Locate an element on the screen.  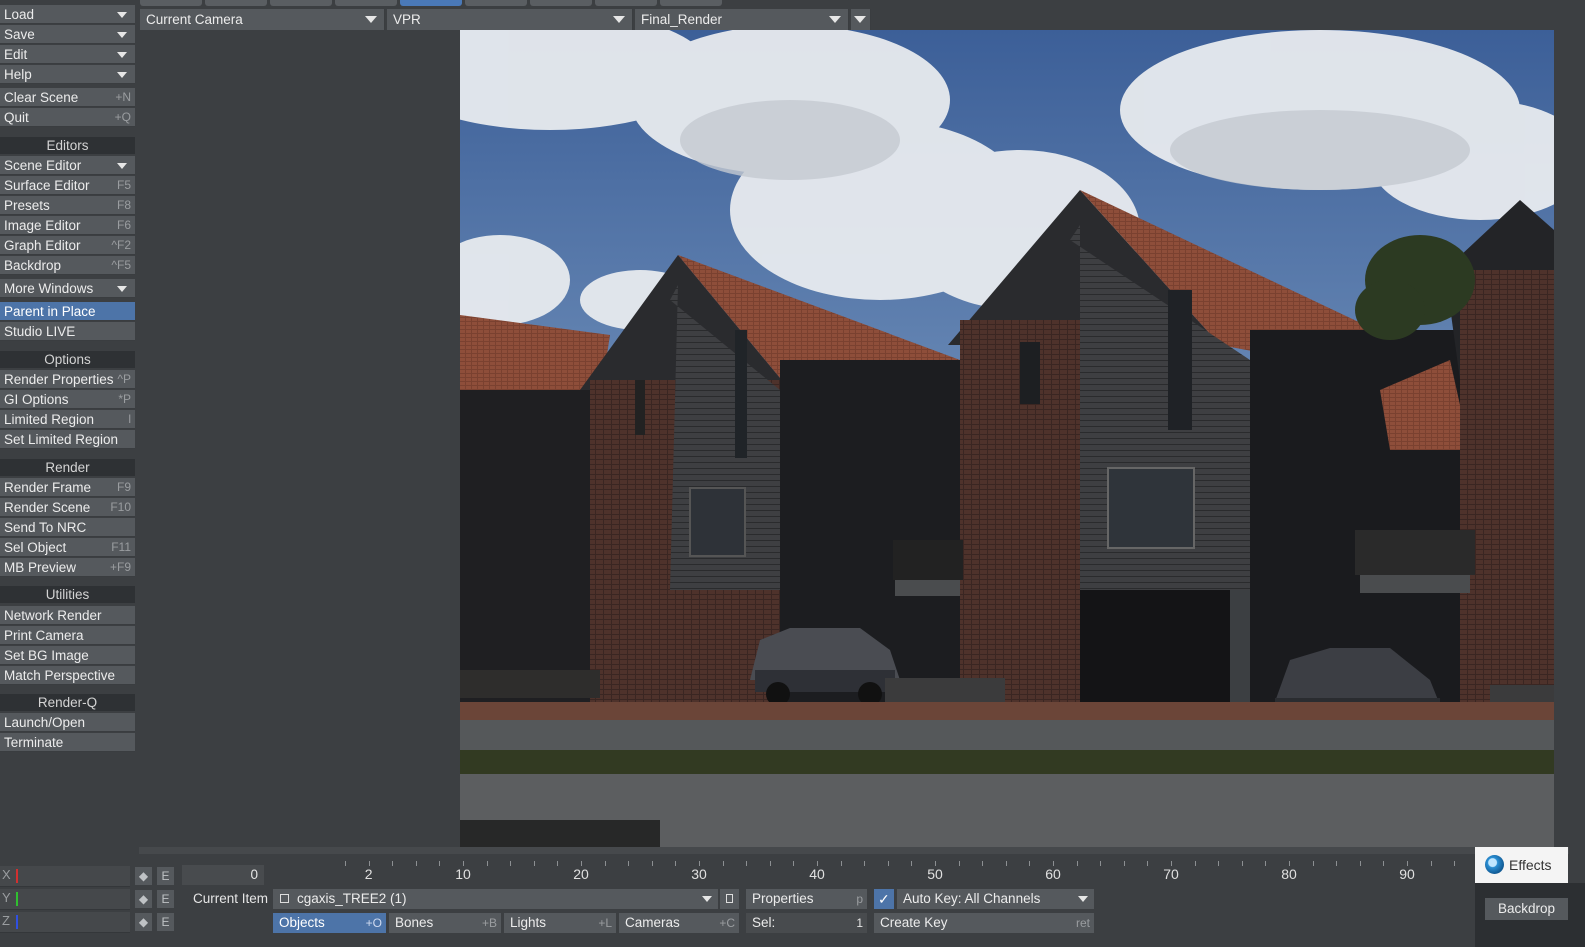
studio-live-button: Studio LIVE is located at coordinates (67, 331).